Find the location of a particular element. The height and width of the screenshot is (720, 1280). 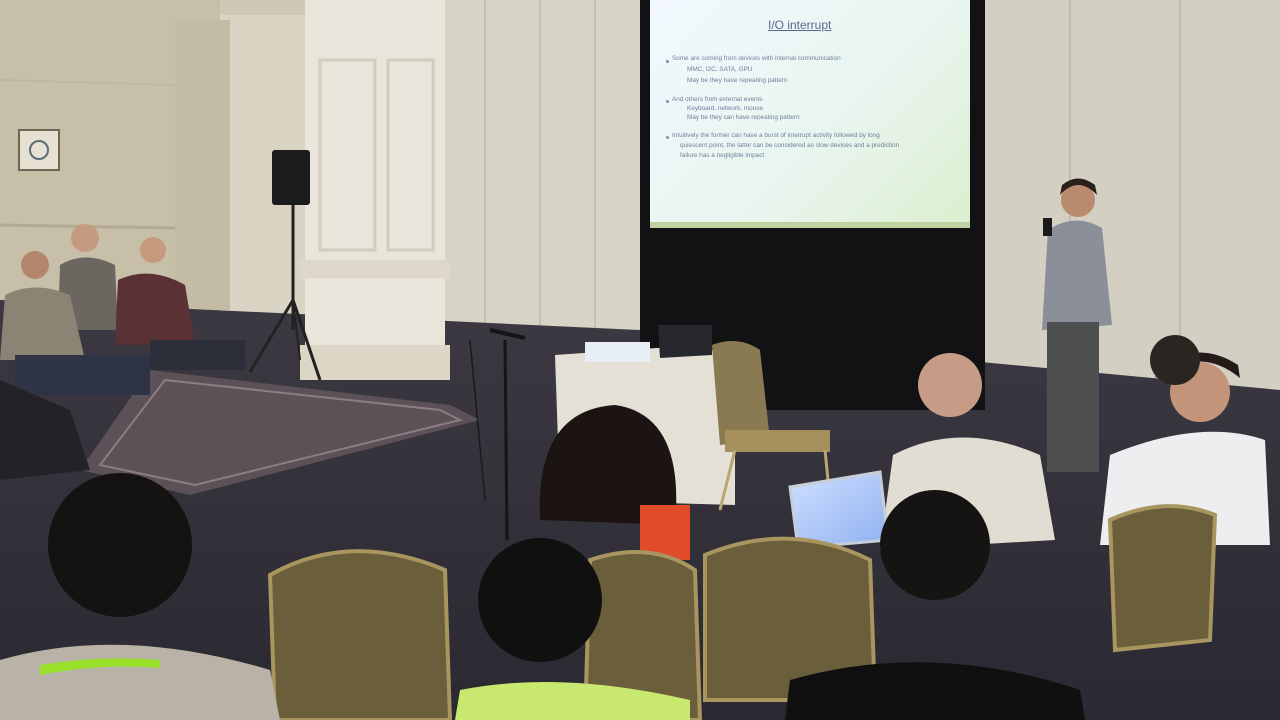

slide-bullet-1-sub-2: May be they have repeating pattern is located at coordinates (737, 80).